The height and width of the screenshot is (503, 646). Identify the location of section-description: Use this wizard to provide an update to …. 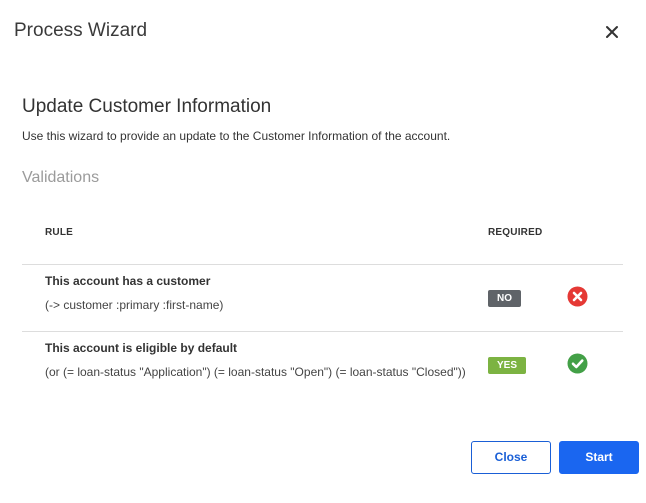
(236, 136).